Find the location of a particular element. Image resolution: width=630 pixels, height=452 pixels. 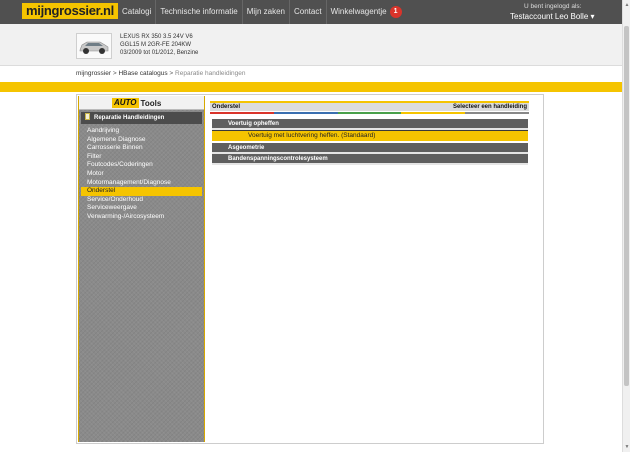

accent-band is located at coordinates (315, 87).